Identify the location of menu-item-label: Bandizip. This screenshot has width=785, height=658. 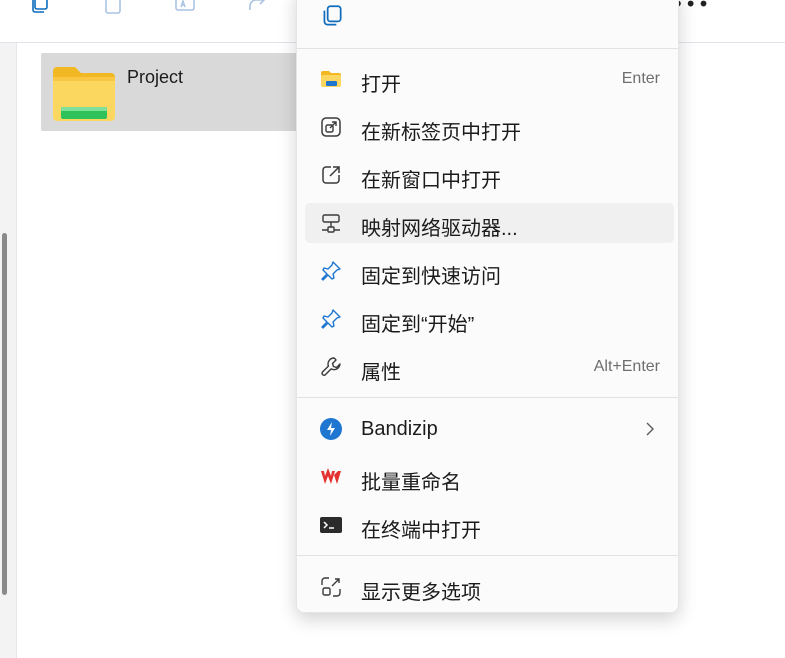
(399, 429).